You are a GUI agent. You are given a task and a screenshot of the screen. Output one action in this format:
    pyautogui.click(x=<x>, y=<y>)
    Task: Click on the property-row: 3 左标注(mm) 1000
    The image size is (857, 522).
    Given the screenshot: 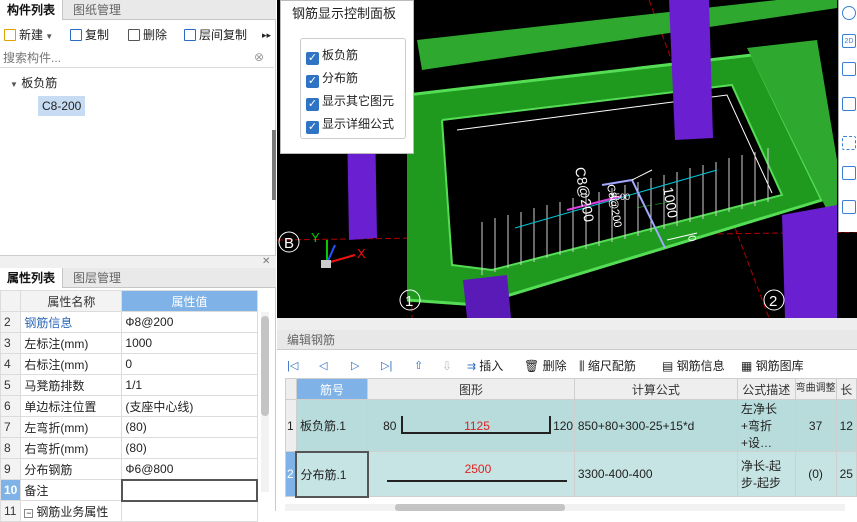 What is the action you would take?
    pyautogui.click(x=129, y=343)
    